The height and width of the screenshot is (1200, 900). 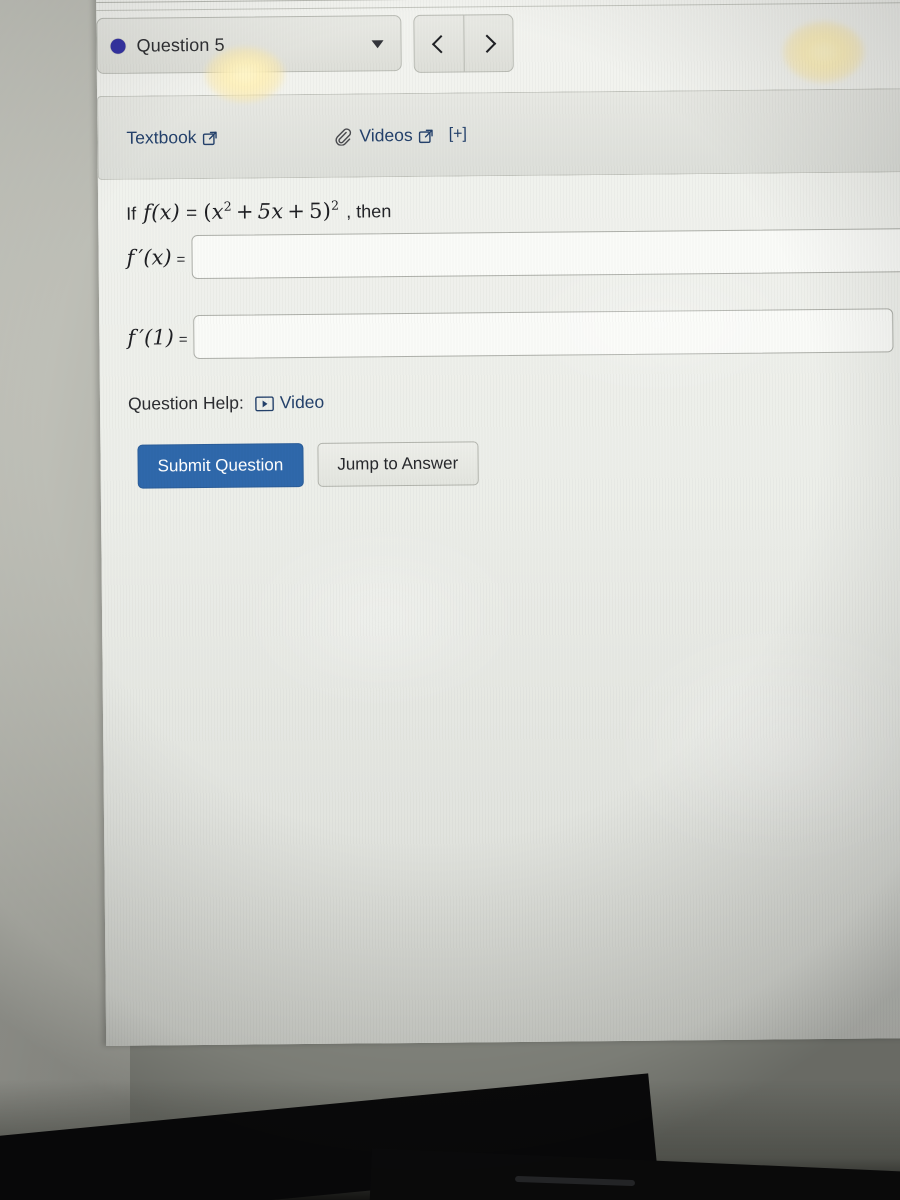 I want to click on question-select-label: Question 5, so click(x=180, y=45).